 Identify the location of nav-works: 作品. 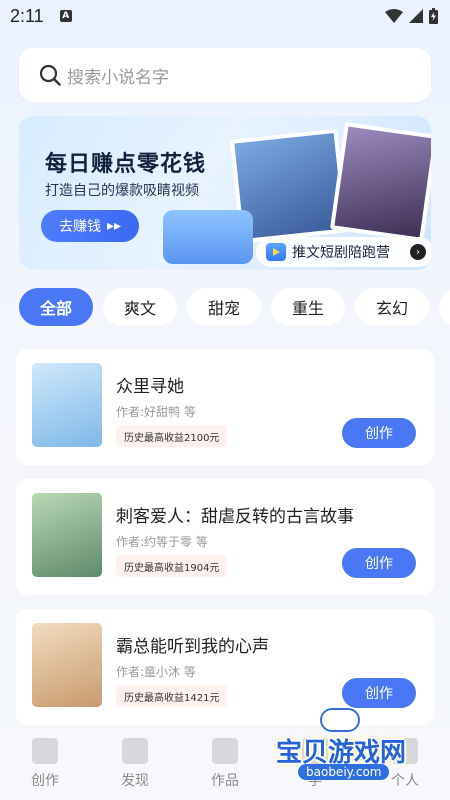
(225, 765).